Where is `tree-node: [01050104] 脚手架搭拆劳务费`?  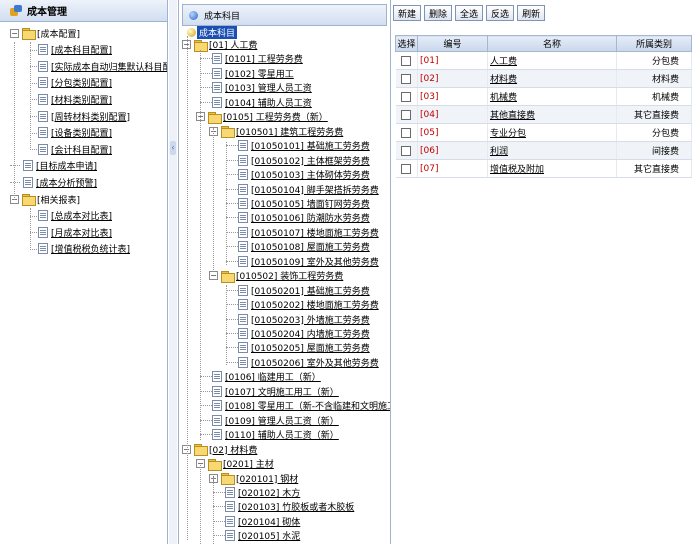 tree-node: [01050104] 脚手架搭拆劳务费 is located at coordinates (300, 189).